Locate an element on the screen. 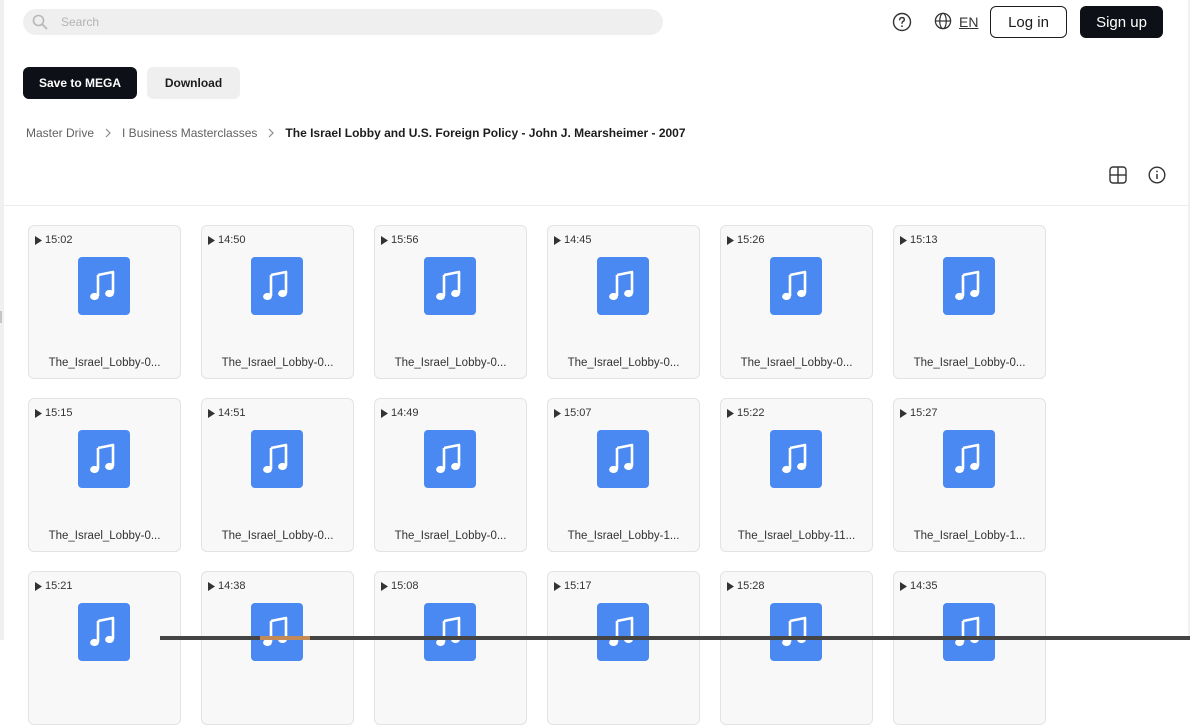 The height and width of the screenshot is (725, 1190). duration-text: 15:15 is located at coordinates (59, 413).